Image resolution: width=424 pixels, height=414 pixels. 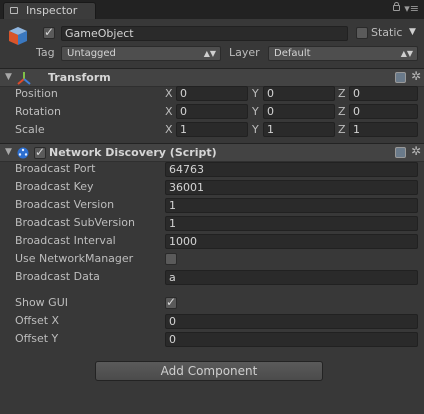 What do you see at coordinates (38, 111) in the screenshot?
I see `rotation-label: Rotation` at bounding box center [38, 111].